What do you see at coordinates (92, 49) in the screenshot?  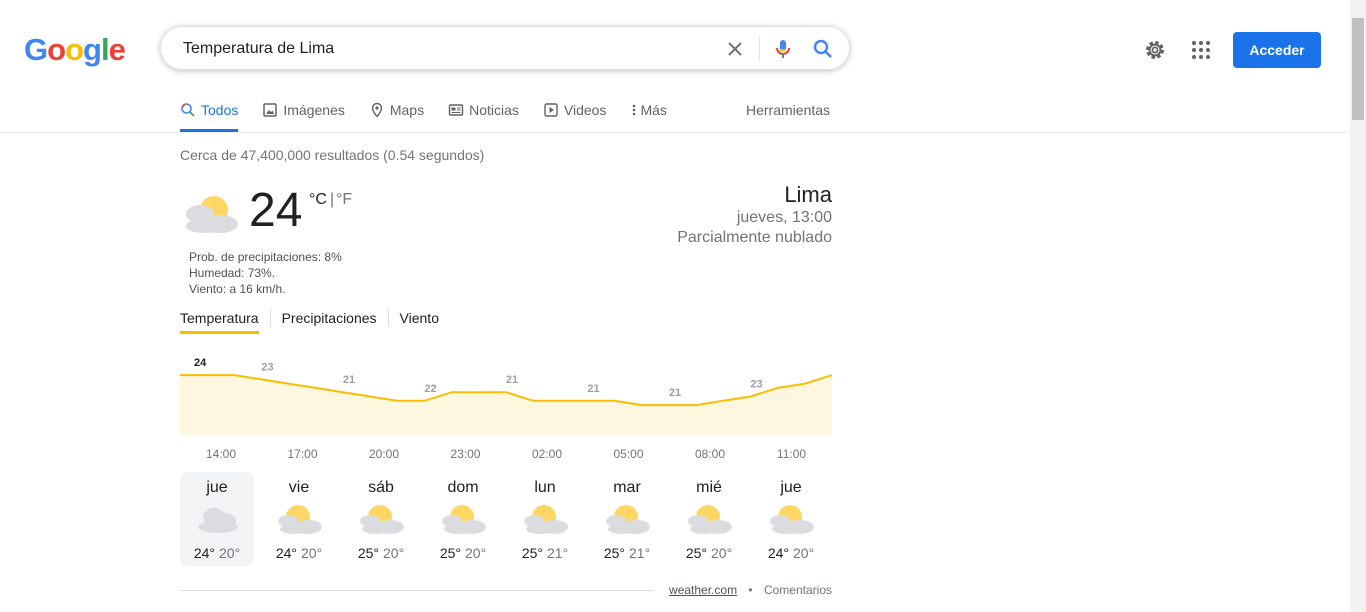 I see `logo-letter: g` at bounding box center [92, 49].